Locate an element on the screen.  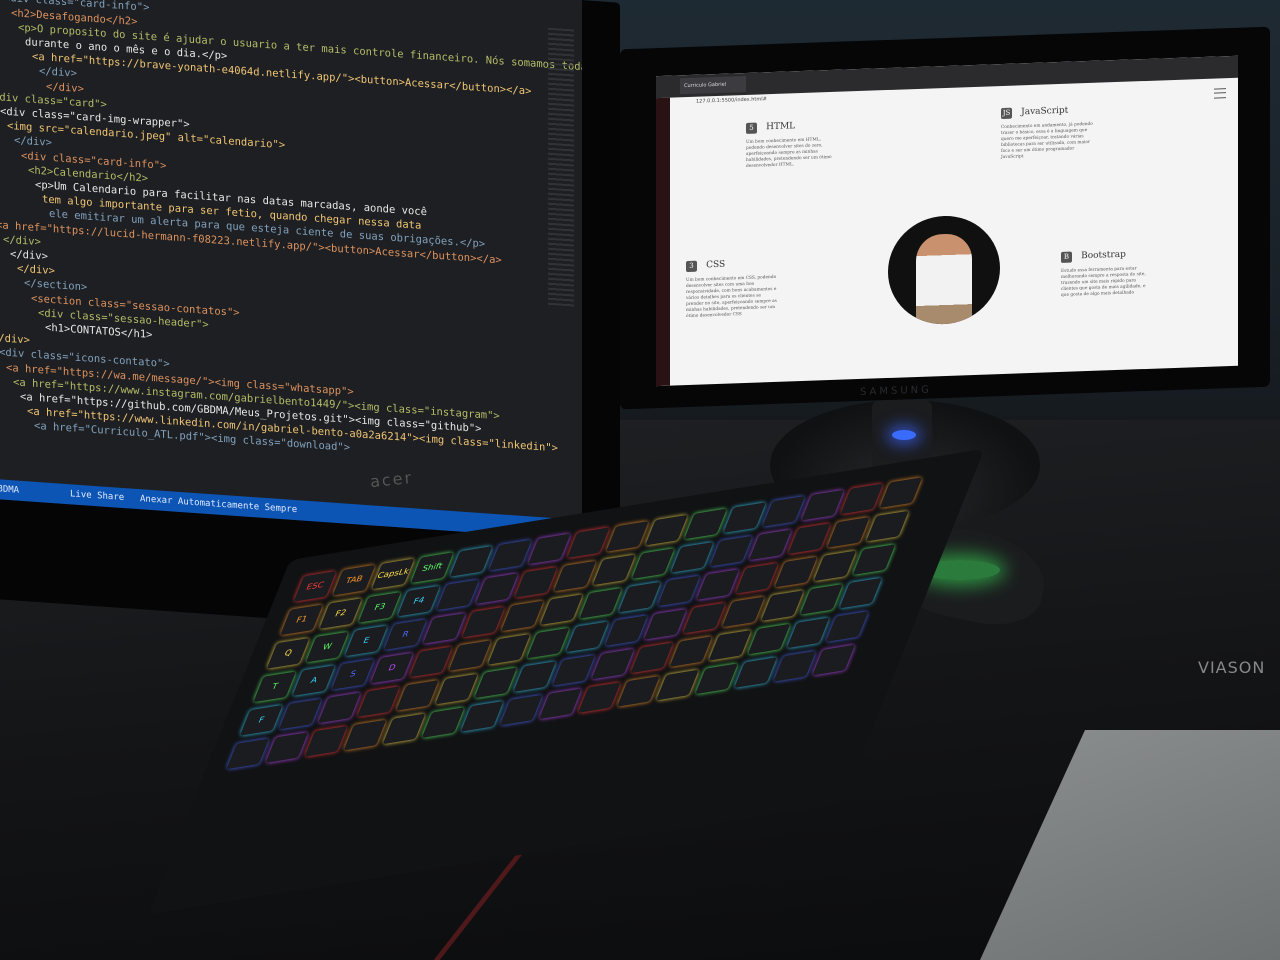
skill-title: JavaScript is located at coordinates (1045, 111).